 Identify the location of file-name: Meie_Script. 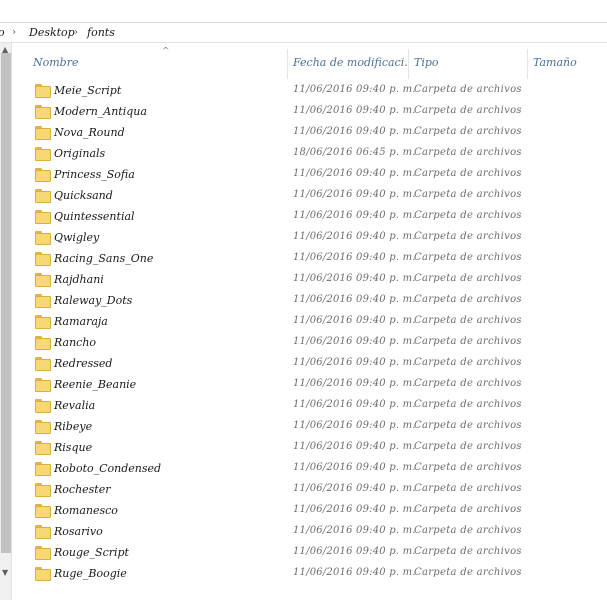
(87, 90).